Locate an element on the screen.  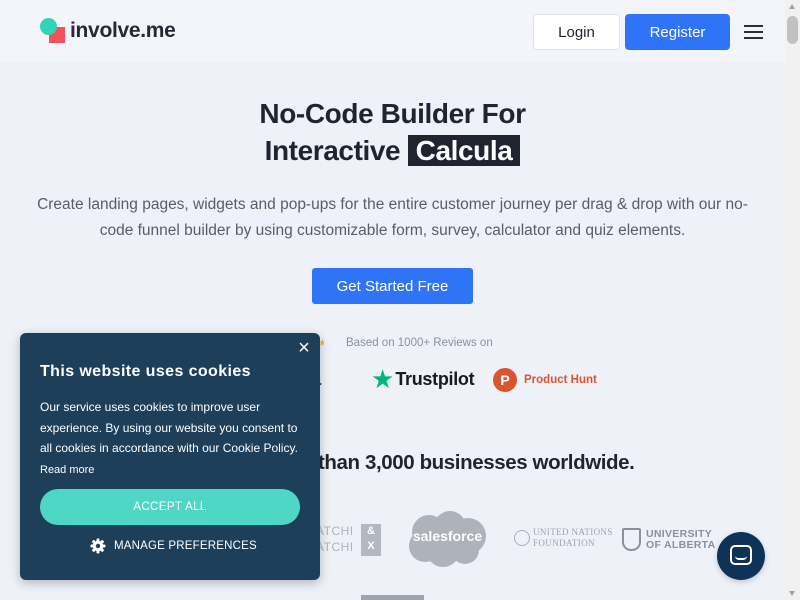
close-icon: × is located at coordinates (304, 348).